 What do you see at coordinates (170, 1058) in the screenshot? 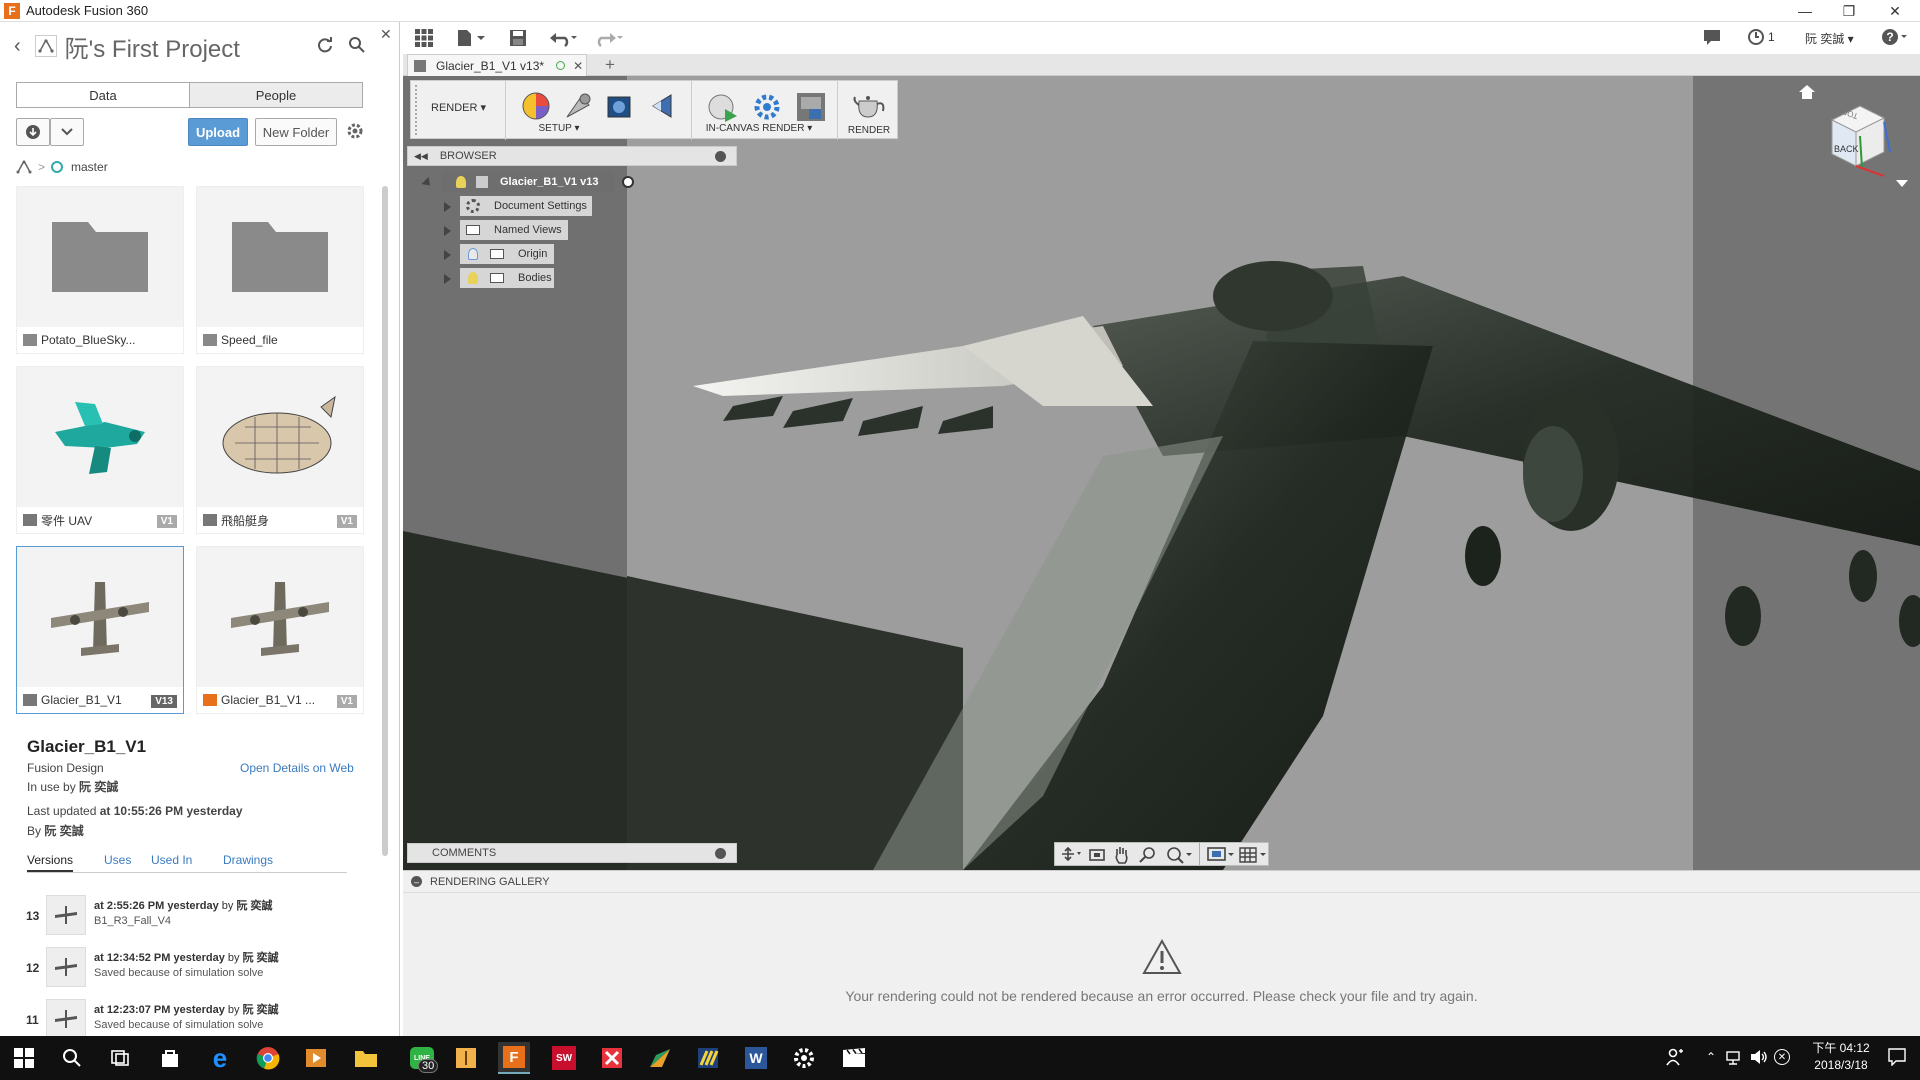
I see `store-icon` at bounding box center [170, 1058].